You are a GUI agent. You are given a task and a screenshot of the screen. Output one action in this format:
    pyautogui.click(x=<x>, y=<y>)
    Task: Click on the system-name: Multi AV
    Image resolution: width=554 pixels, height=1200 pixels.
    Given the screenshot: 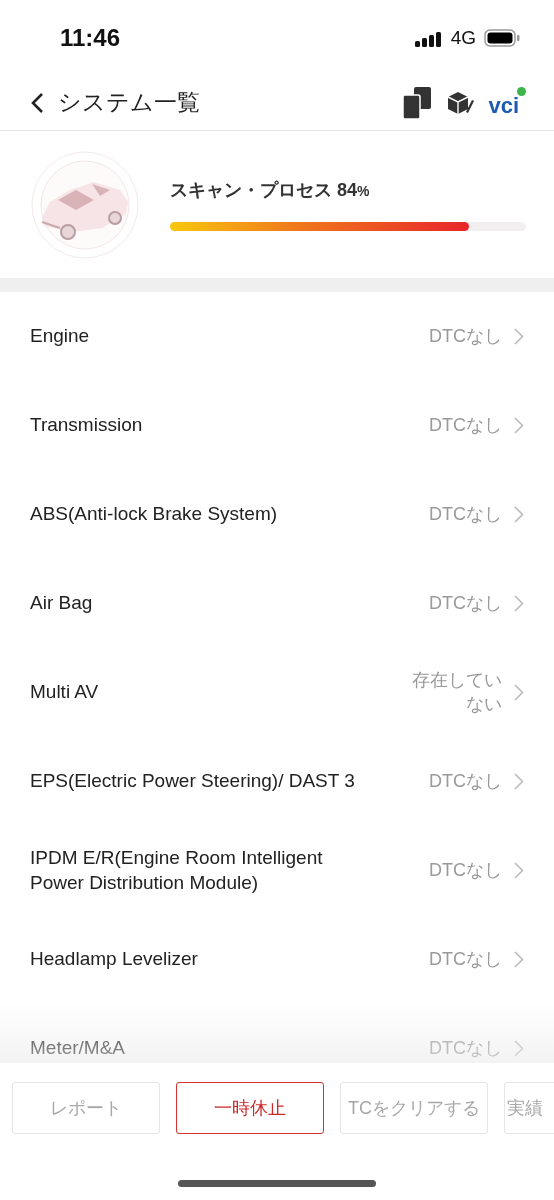 What is the action you would take?
    pyautogui.click(x=65, y=692)
    